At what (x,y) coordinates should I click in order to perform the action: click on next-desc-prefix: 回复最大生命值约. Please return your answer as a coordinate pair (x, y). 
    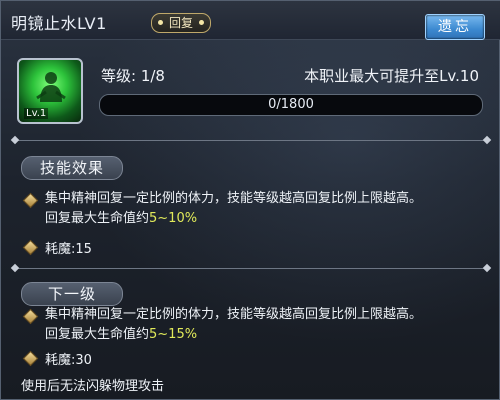
    Looking at the image, I should click on (97, 334).